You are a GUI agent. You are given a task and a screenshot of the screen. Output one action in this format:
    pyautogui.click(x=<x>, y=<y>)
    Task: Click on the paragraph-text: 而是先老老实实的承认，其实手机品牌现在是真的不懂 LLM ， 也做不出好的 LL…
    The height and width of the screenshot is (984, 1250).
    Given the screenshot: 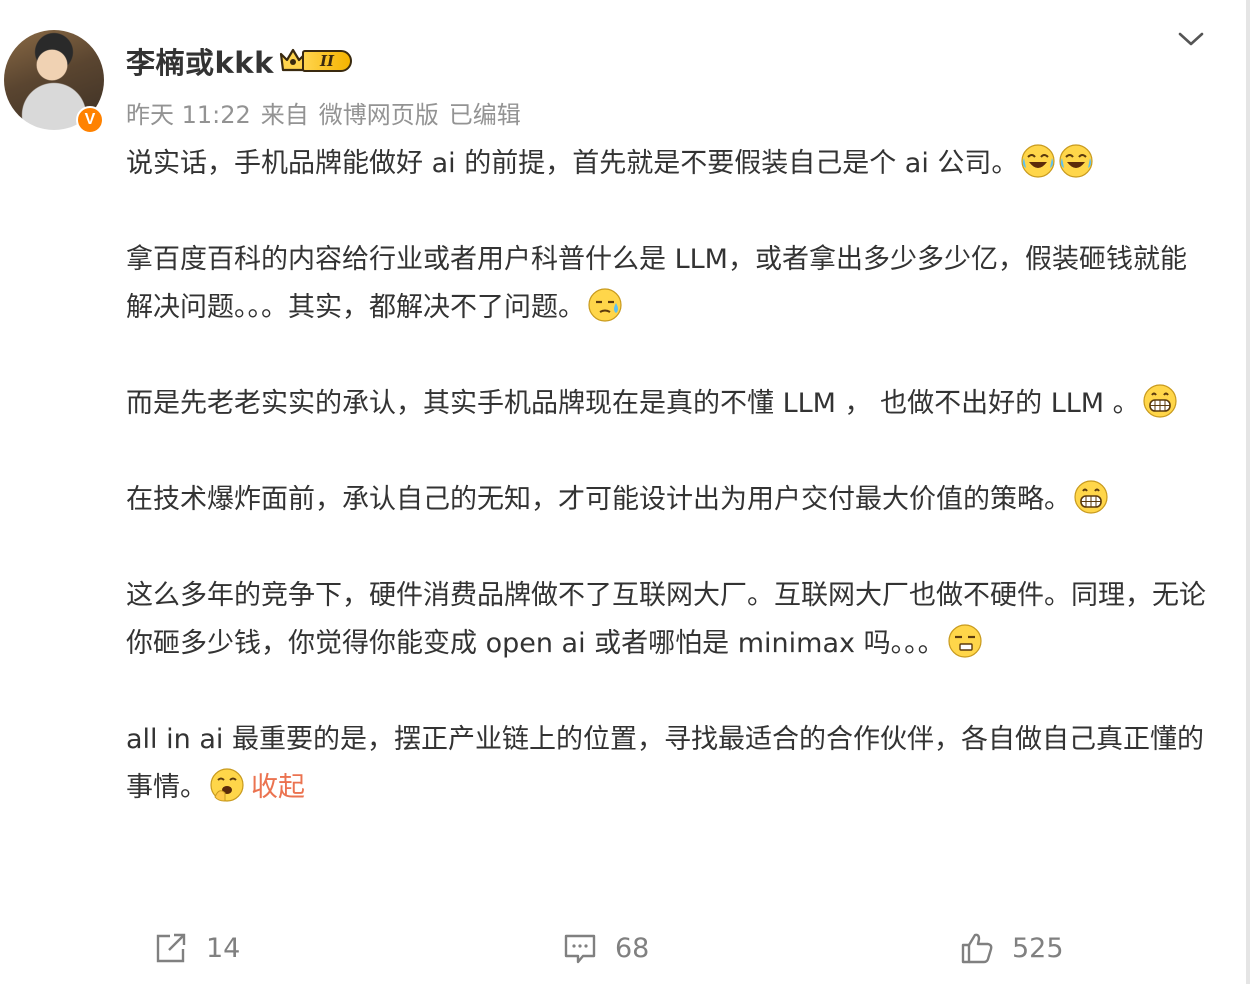 What is the action you would take?
    pyautogui.click(x=633, y=403)
    